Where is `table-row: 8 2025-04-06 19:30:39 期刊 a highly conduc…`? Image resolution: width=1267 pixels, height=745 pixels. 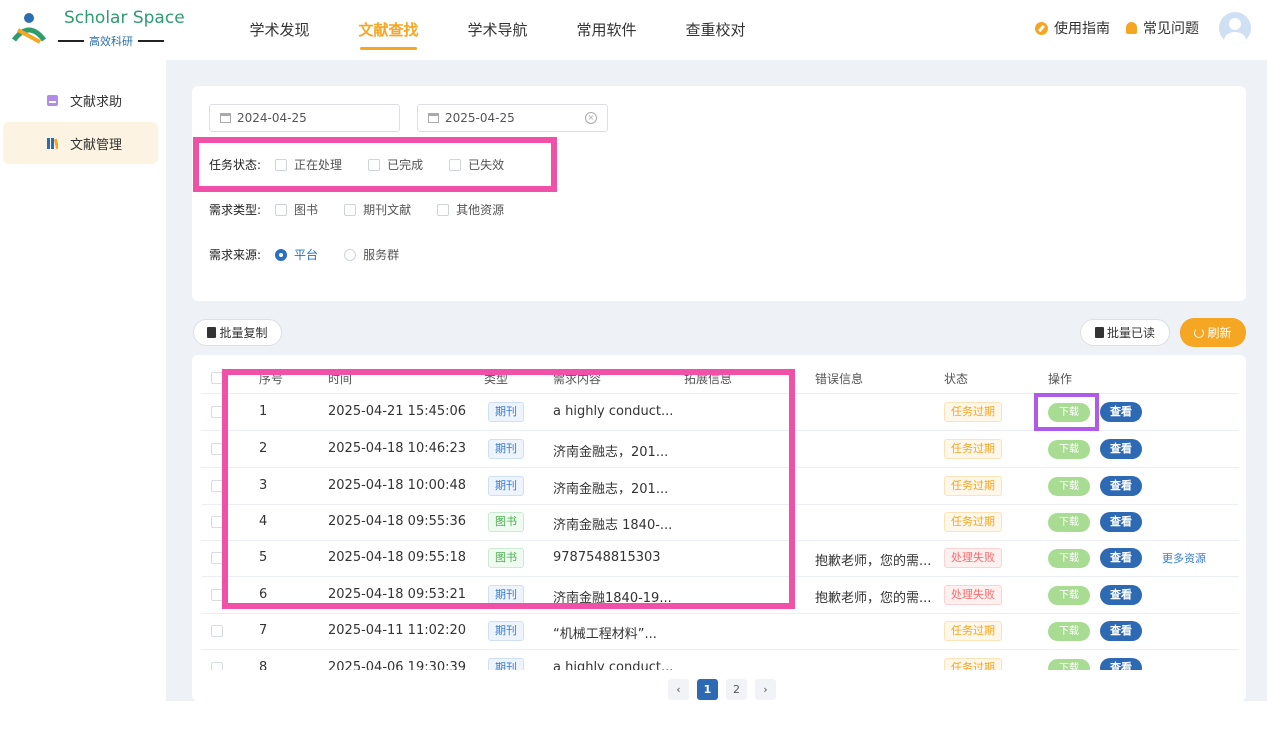 table-row: 8 2025-04-06 19:30:39 期刊 a highly conduc… is located at coordinates (720, 660).